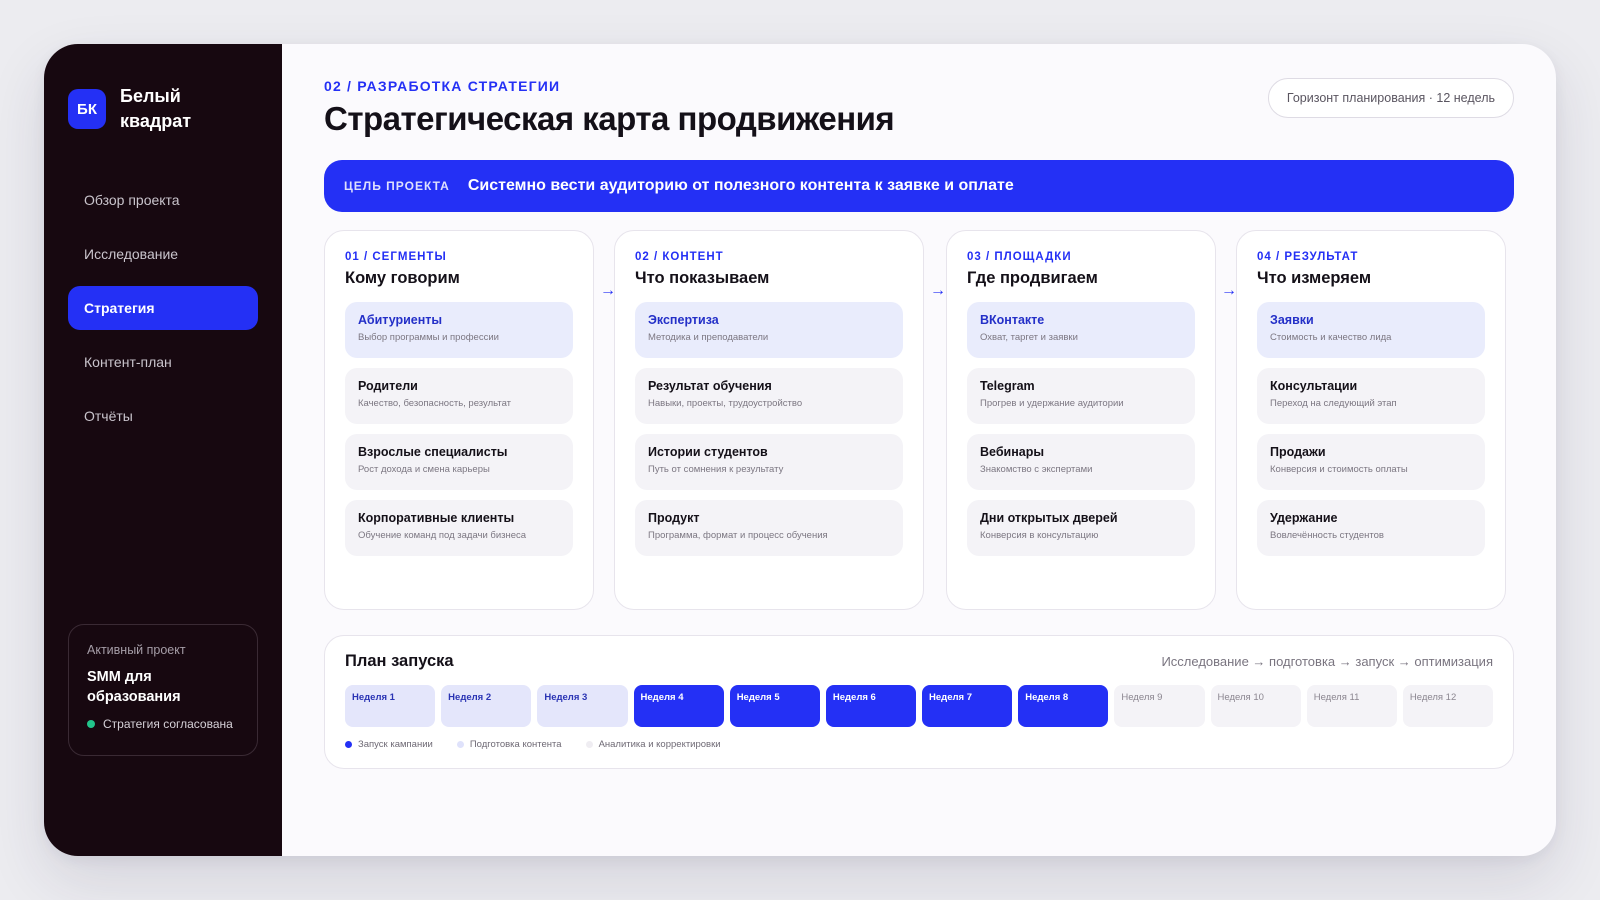  Describe the element at coordinates (1081, 330) in the screenshot. I see `list-item: ВКонтакте Охват, таргет и заявки` at that location.